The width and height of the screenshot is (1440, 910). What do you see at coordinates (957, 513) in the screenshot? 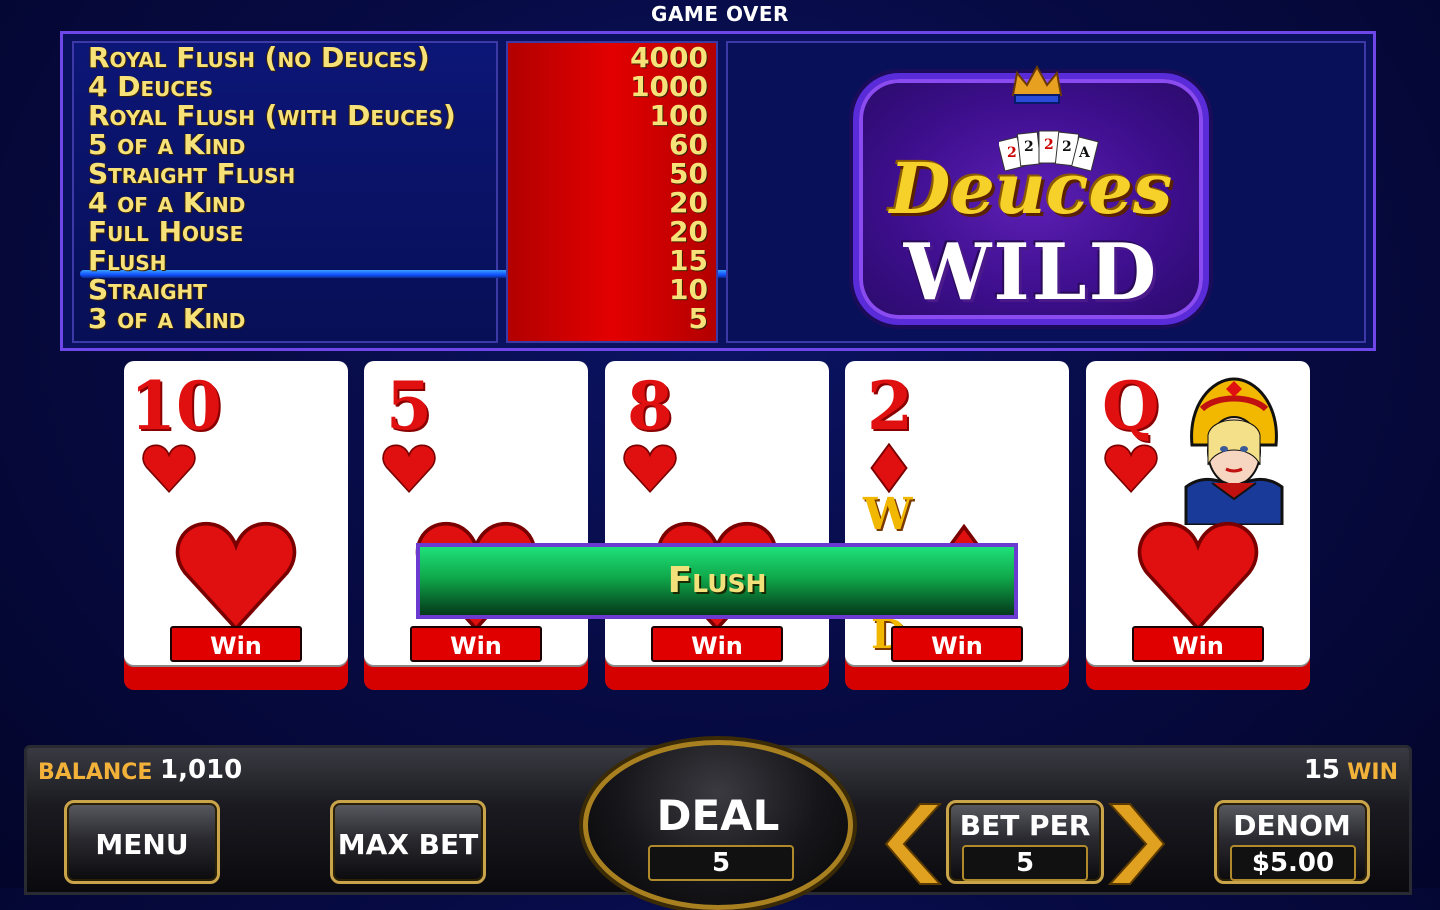
I see `playing-card-wild: 2 W D Win` at bounding box center [957, 513].